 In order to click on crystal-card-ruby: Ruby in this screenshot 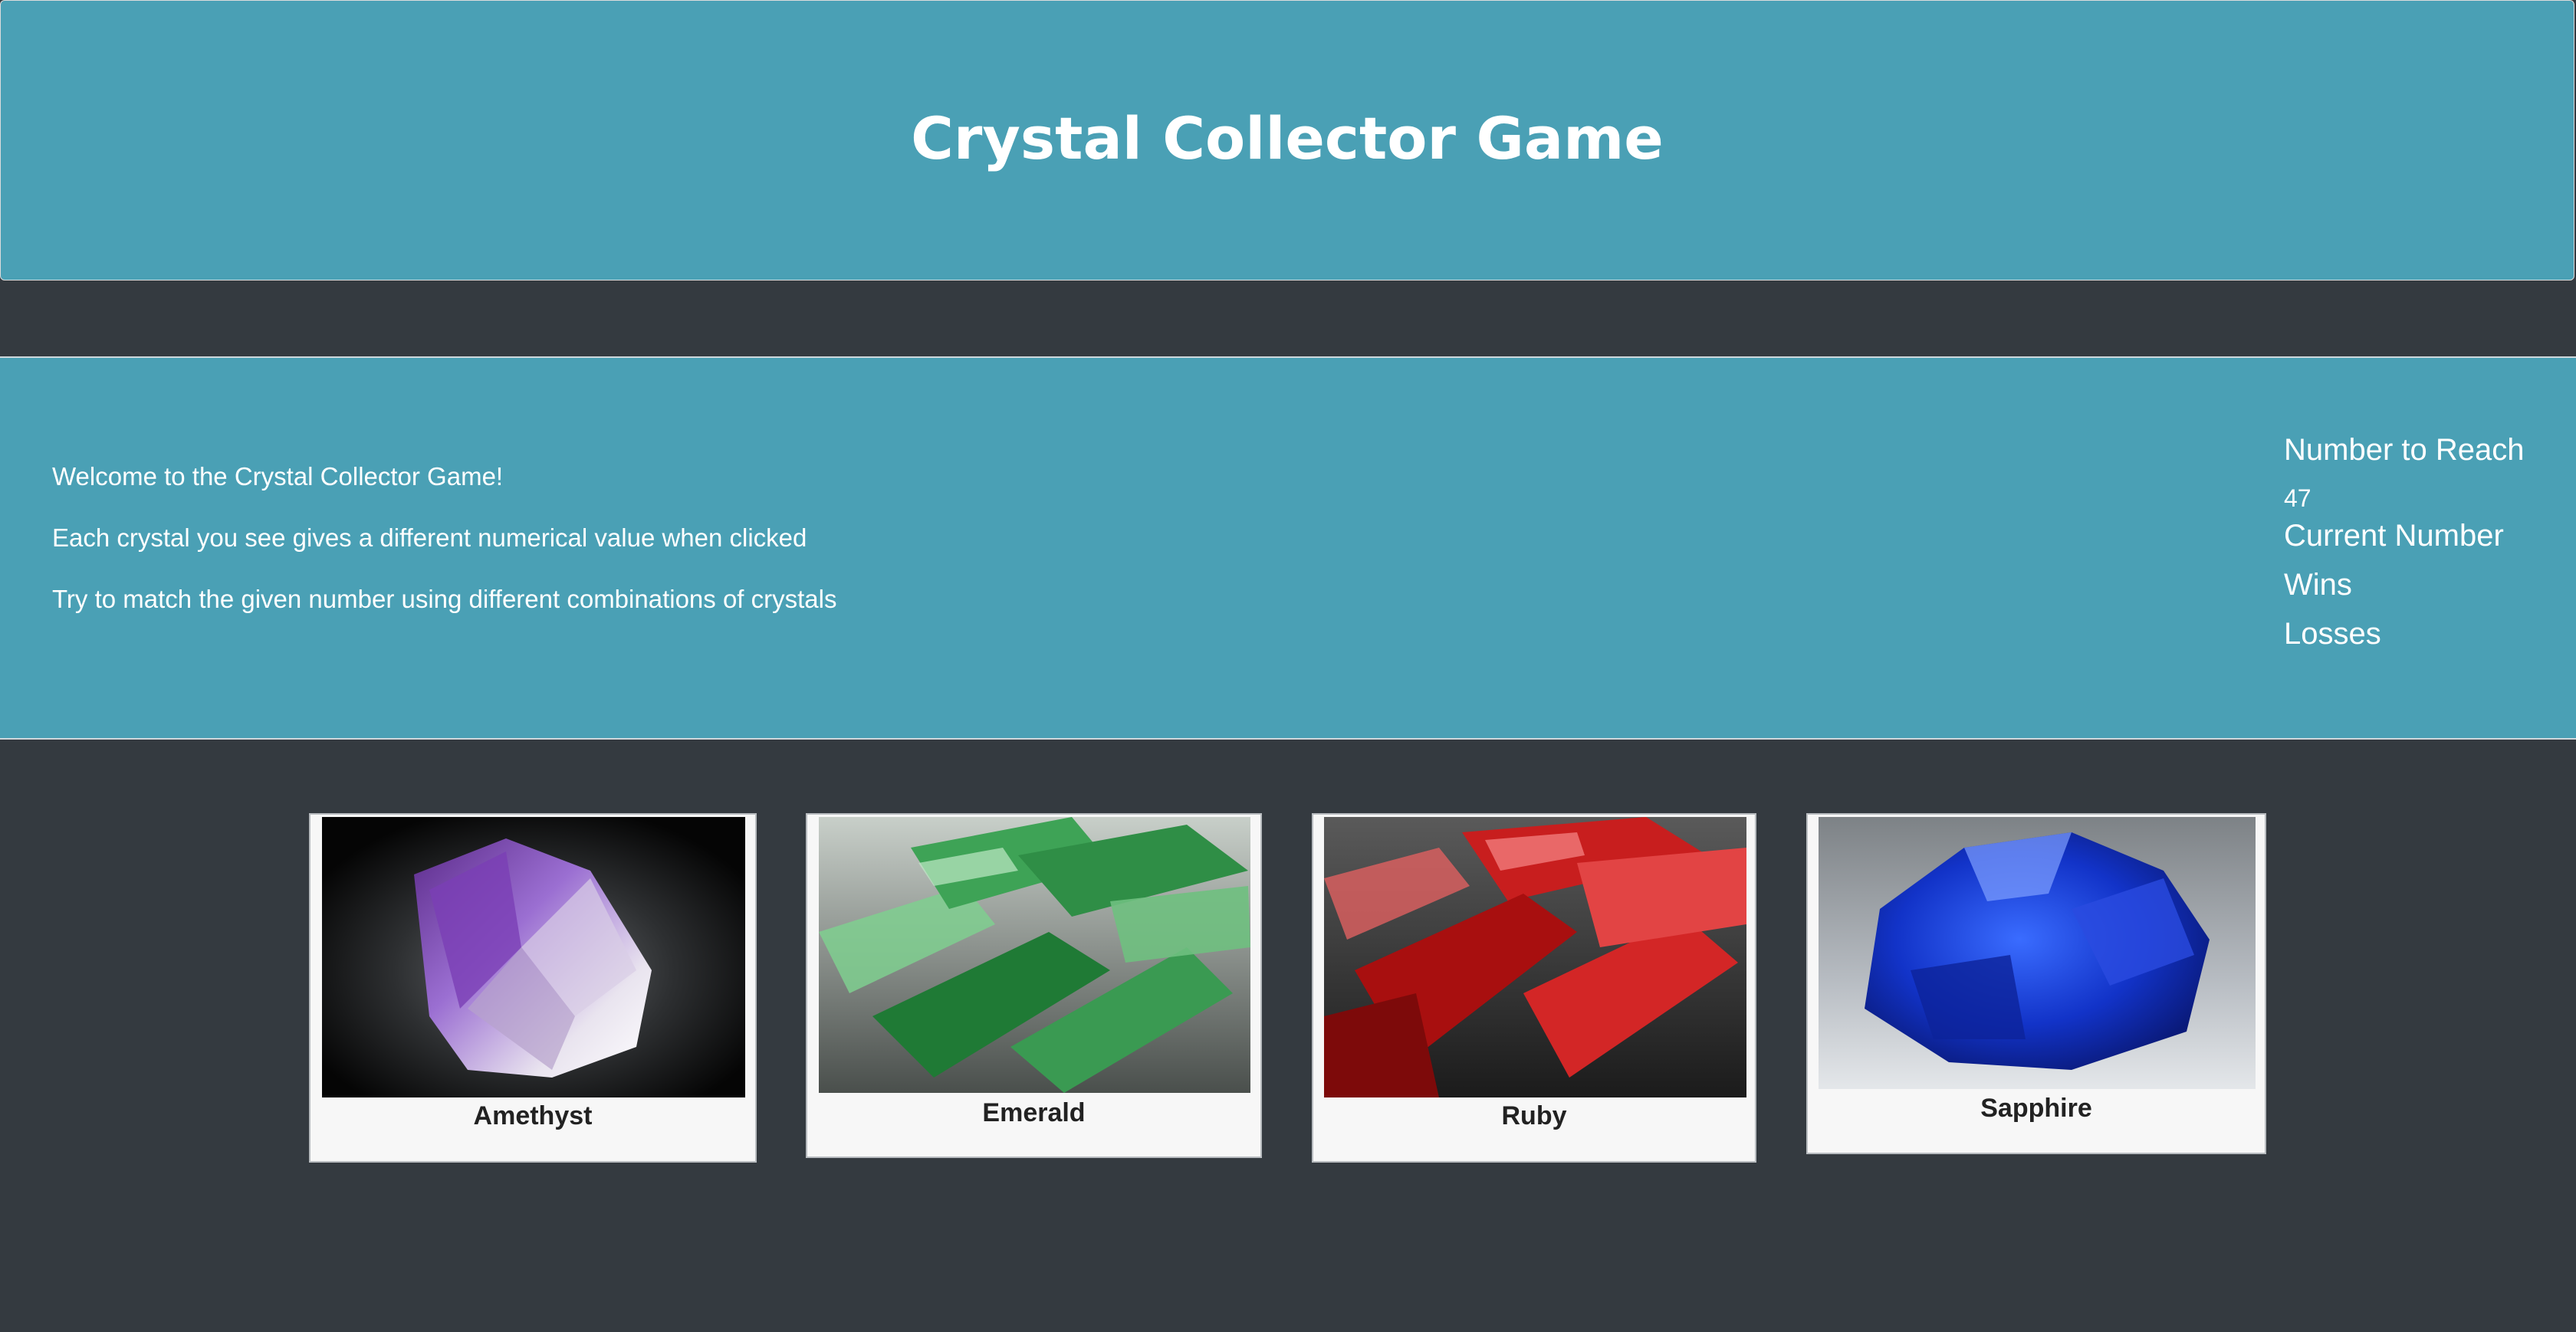, I will do `click(1534, 988)`.